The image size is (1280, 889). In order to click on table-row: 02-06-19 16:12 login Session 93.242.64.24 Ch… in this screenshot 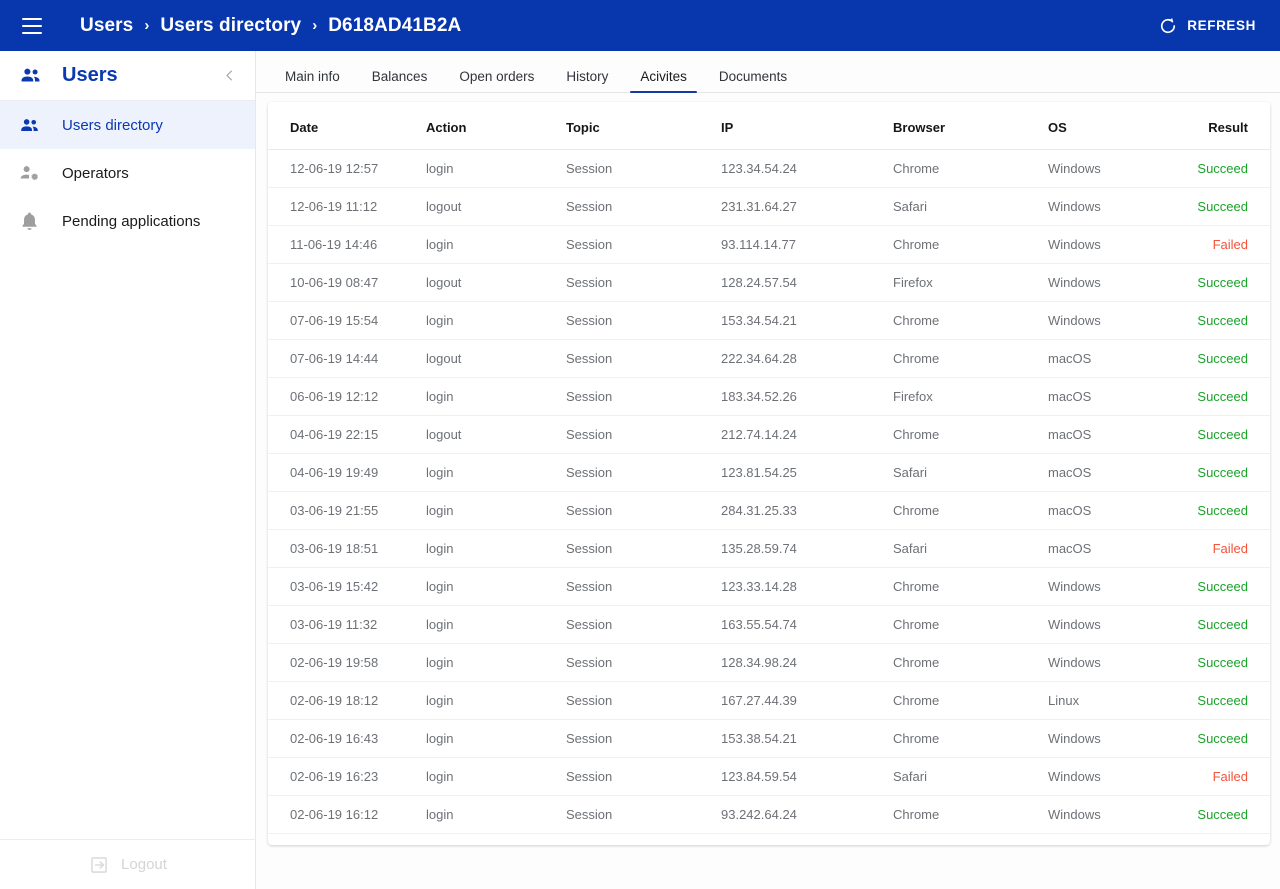, I will do `click(769, 814)`.